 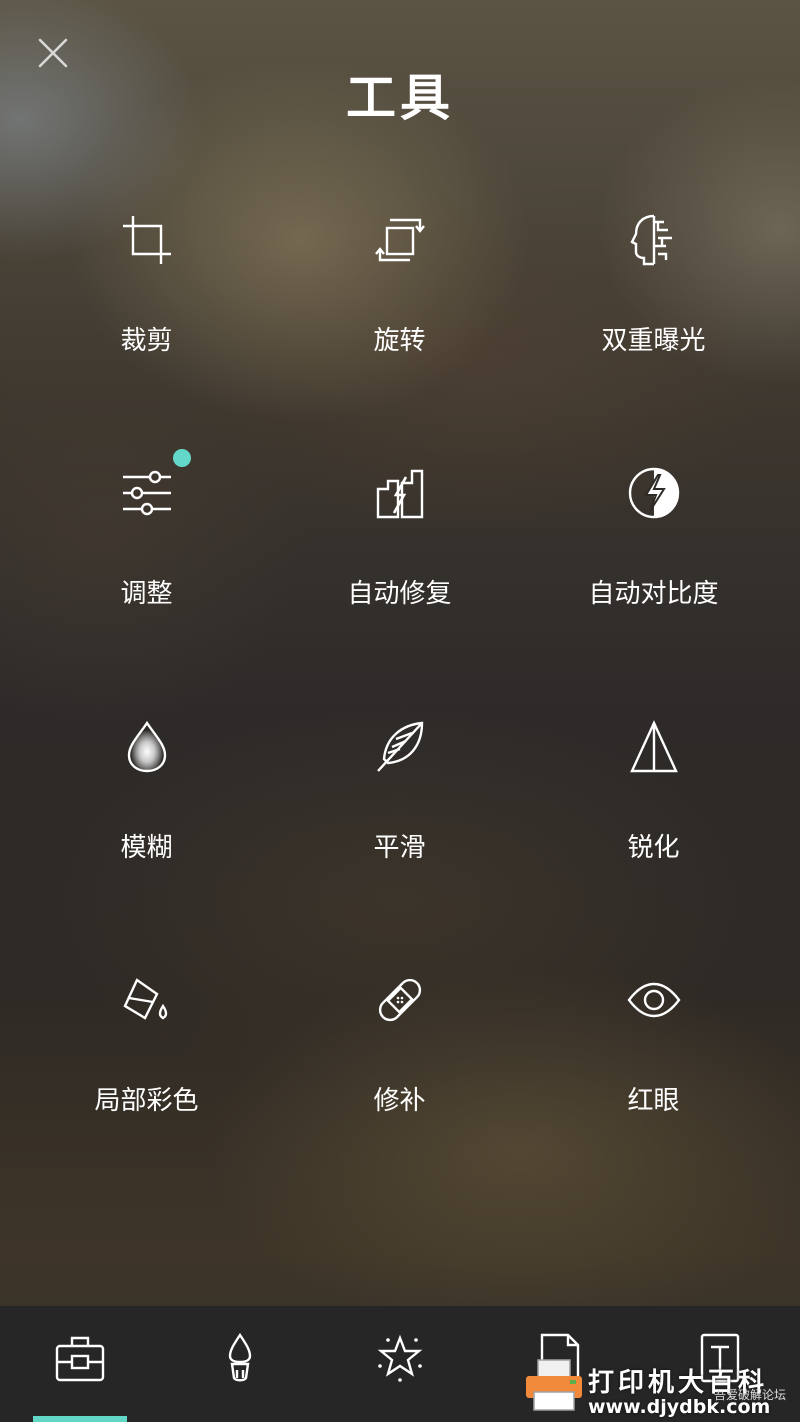 What do you see at coordinates (146, 569) in the screenshot?
I see `tool-tune: 调整` at bounding box center [146, 569].